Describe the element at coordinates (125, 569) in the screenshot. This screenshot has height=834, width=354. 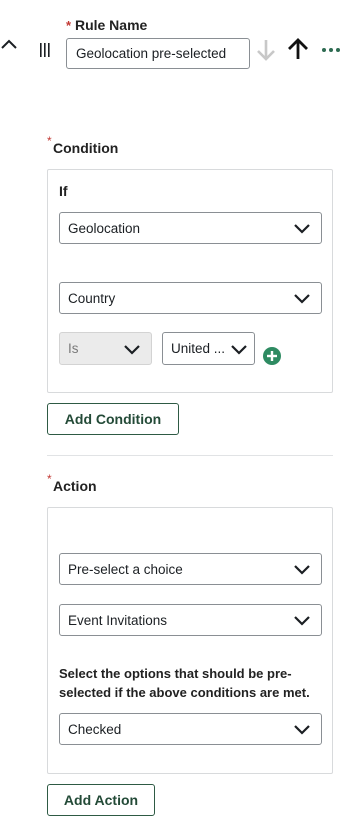
I see `action-type-value: Pre-select a choice` at that location.